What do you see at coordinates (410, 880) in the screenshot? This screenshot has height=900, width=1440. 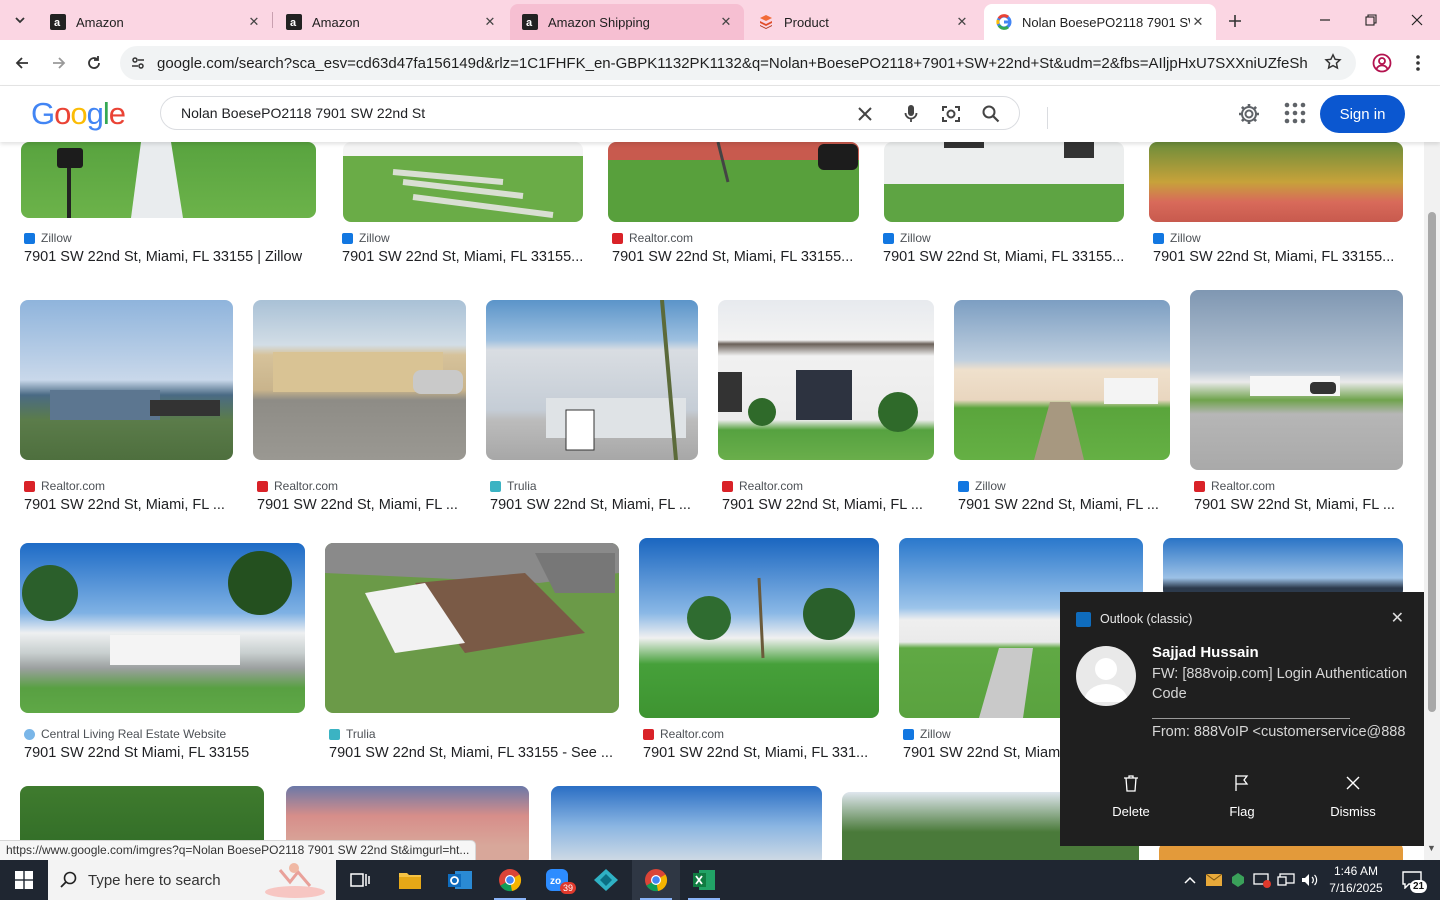 I see `file-explorer-button` at bounding box center [410, 880].